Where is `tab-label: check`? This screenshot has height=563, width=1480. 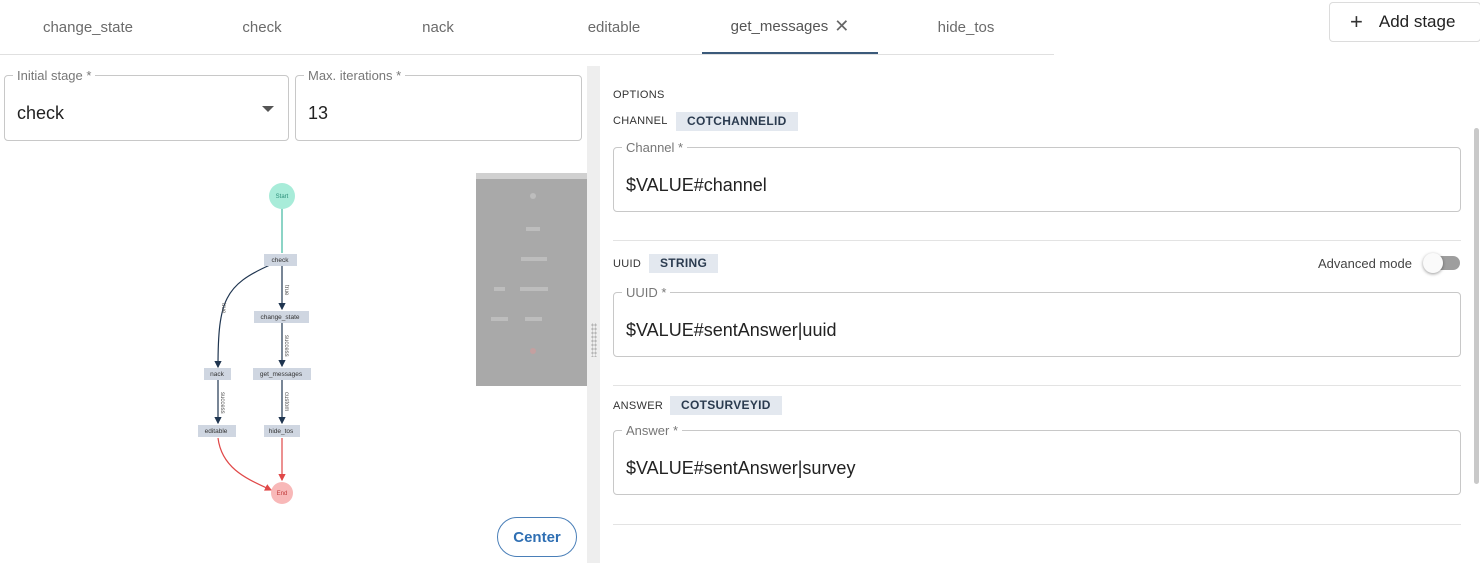 tab-label: check is located at coordinates (262, 27).